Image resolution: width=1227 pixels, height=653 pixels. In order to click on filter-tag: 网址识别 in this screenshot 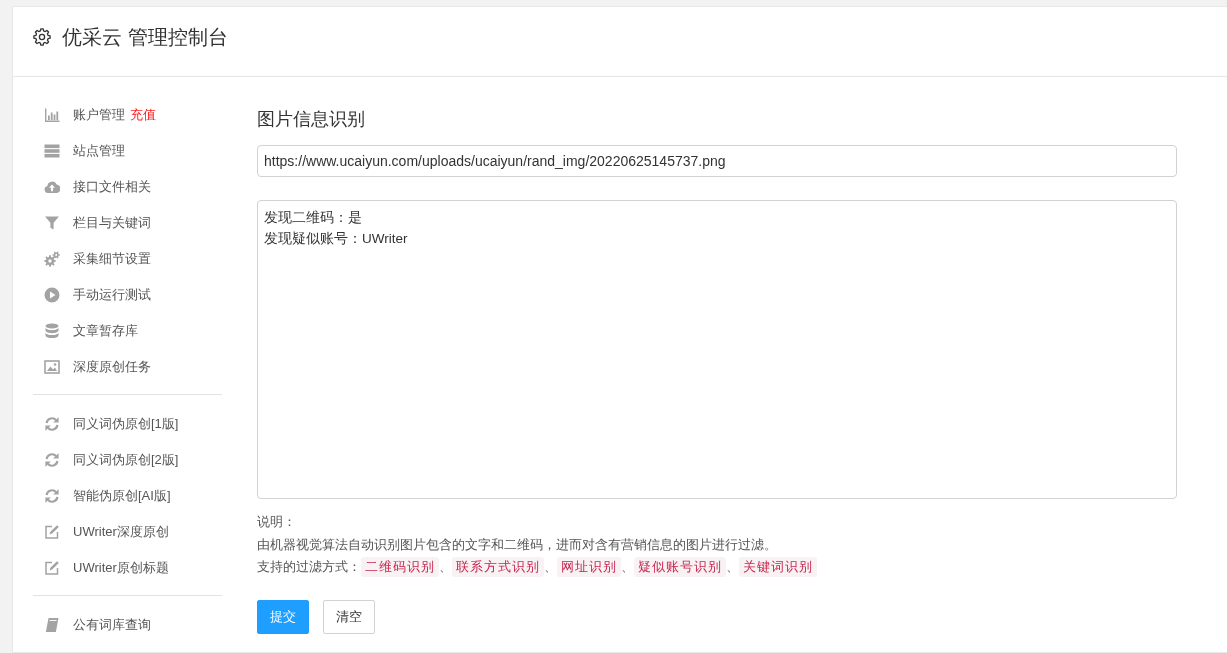, I will do `click(589, 567)`.